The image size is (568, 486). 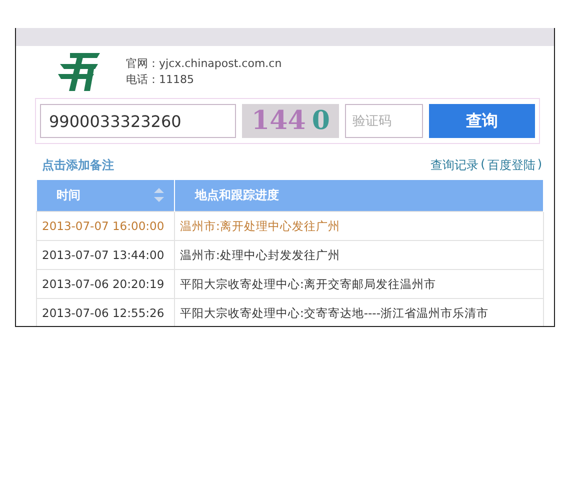 I want to click on time-cell: 2013-07-06 12:55:26, so click(x=105, y=312).